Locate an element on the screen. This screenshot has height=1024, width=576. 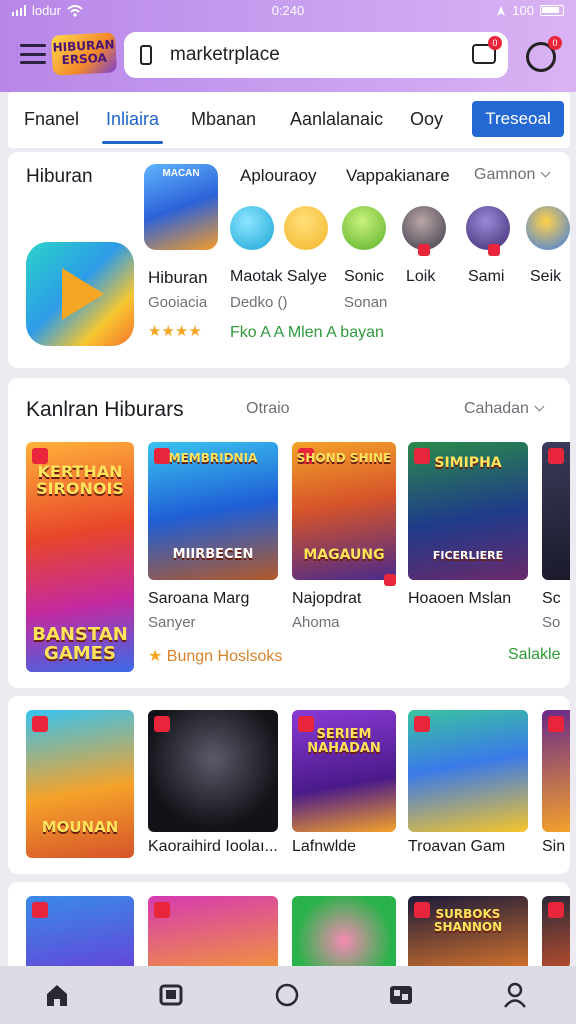
game-name: Troavan Gam is located at coordinates (456, 847).